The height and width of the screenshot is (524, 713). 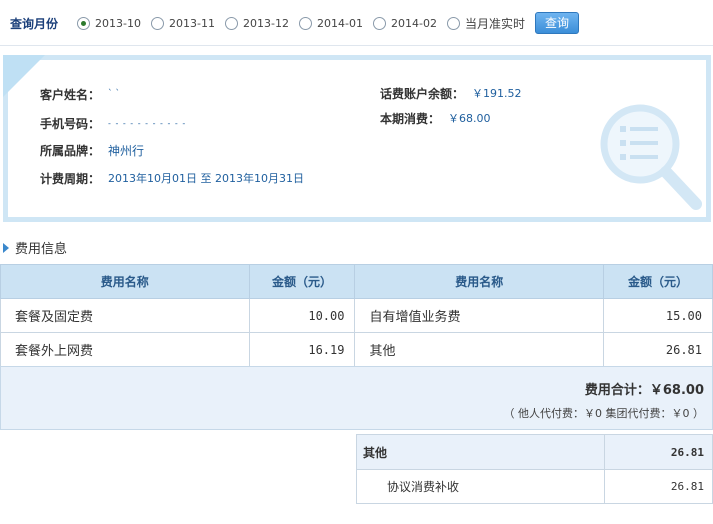 What do you see at coordinates (479, 315) in the screenshot?
I see `fee-name-cell: 自有增值业务费` at bounding box center [479, 315].